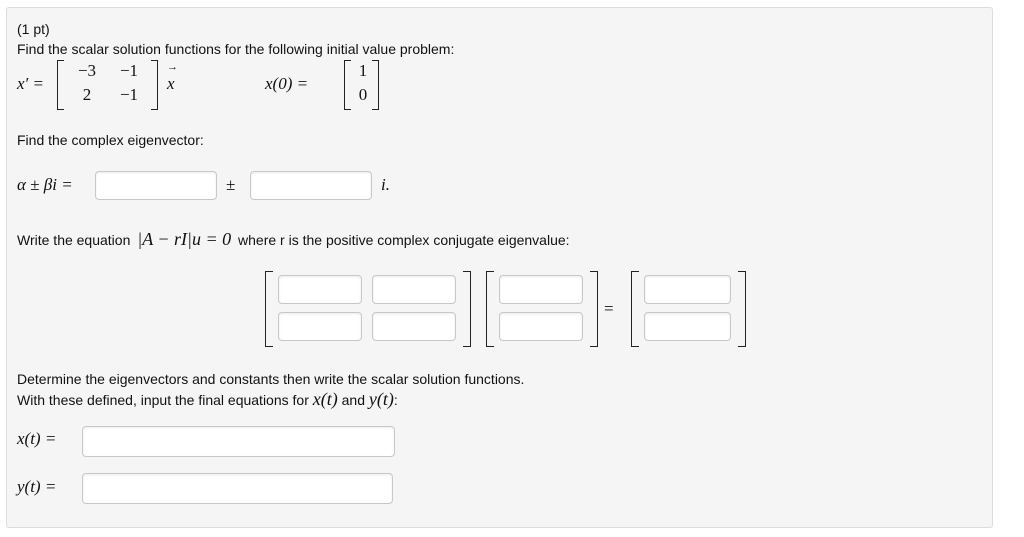  I want to click on y-of-t-inline: y(t), so click(381, 399).